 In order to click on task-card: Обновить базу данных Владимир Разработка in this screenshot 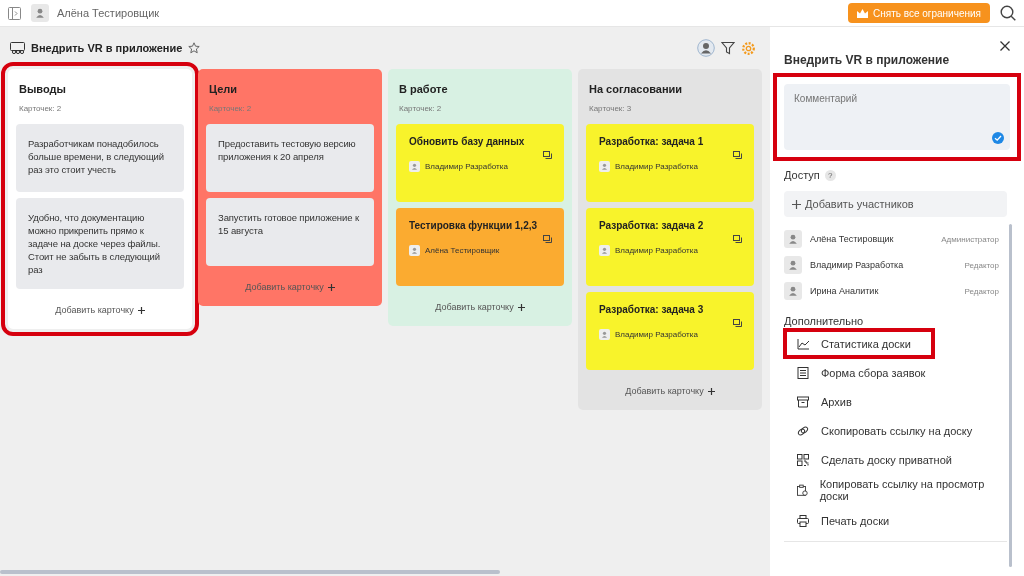, I will do `click(480, 163)`.